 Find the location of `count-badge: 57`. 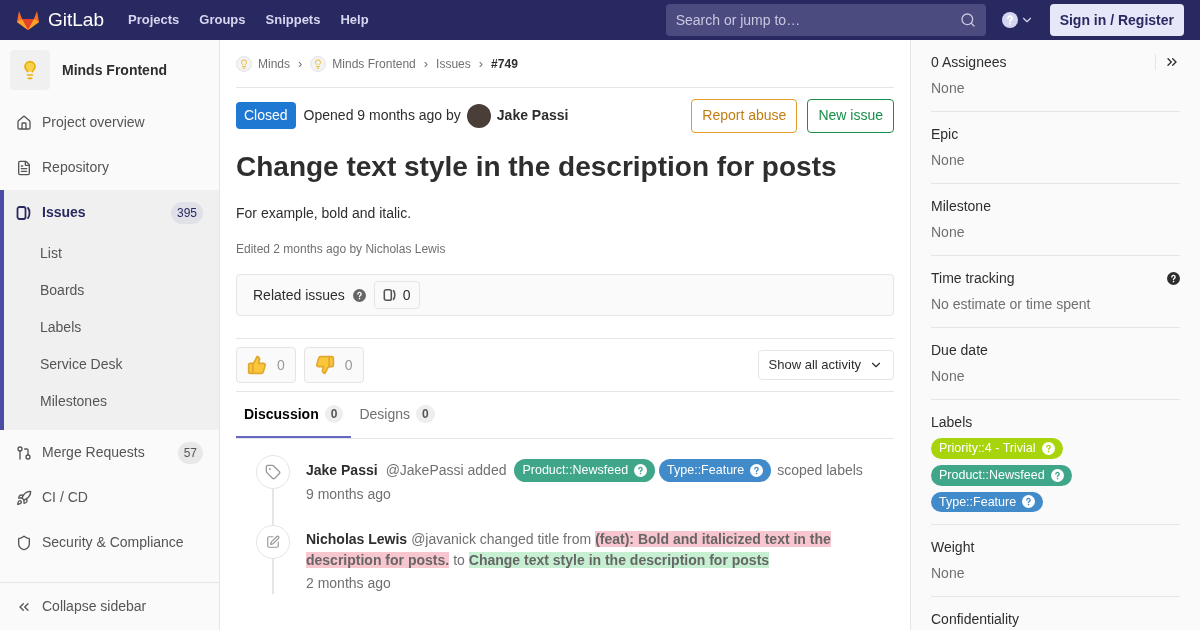

count-badge: 57 is located at coordinates (190, 452).